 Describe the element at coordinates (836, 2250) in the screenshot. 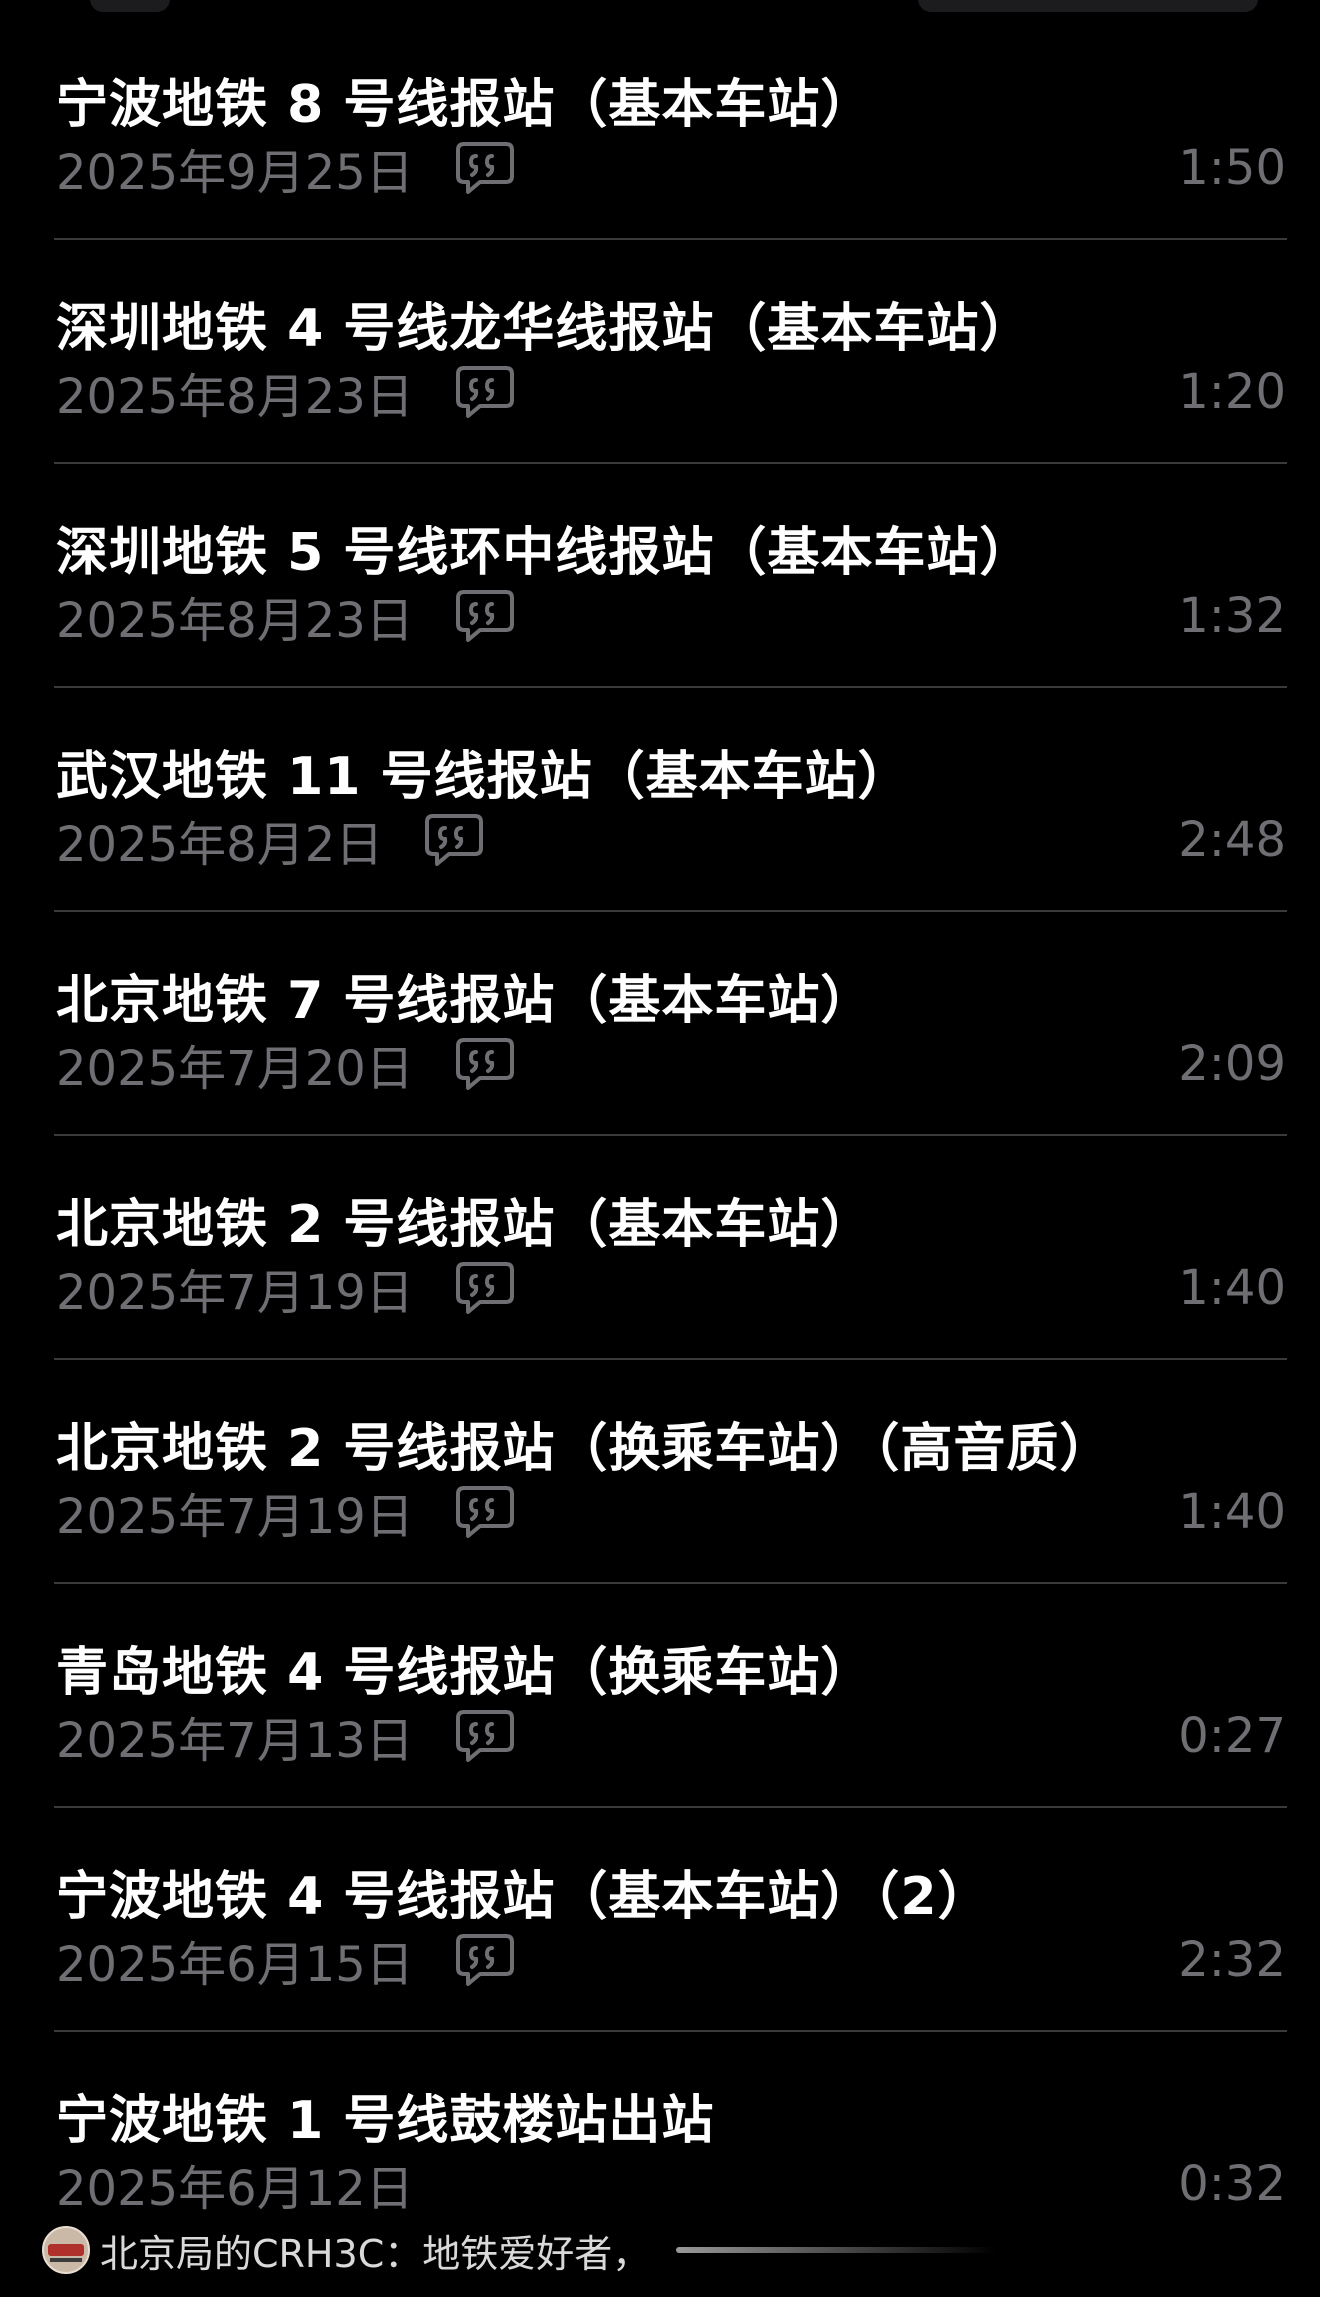

I see `comment-fade` at that location.